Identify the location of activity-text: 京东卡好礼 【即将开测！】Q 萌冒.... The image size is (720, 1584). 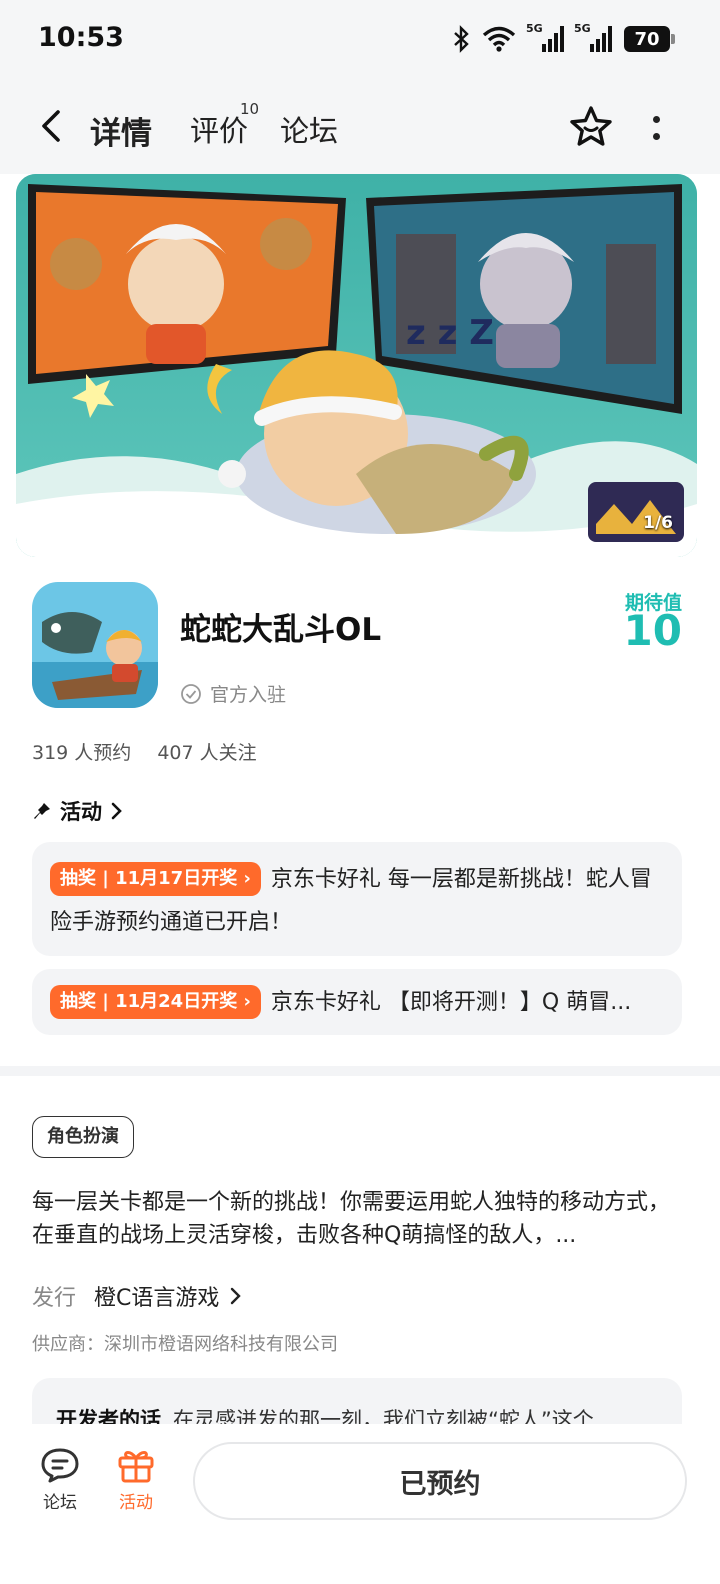
(451, 1002).